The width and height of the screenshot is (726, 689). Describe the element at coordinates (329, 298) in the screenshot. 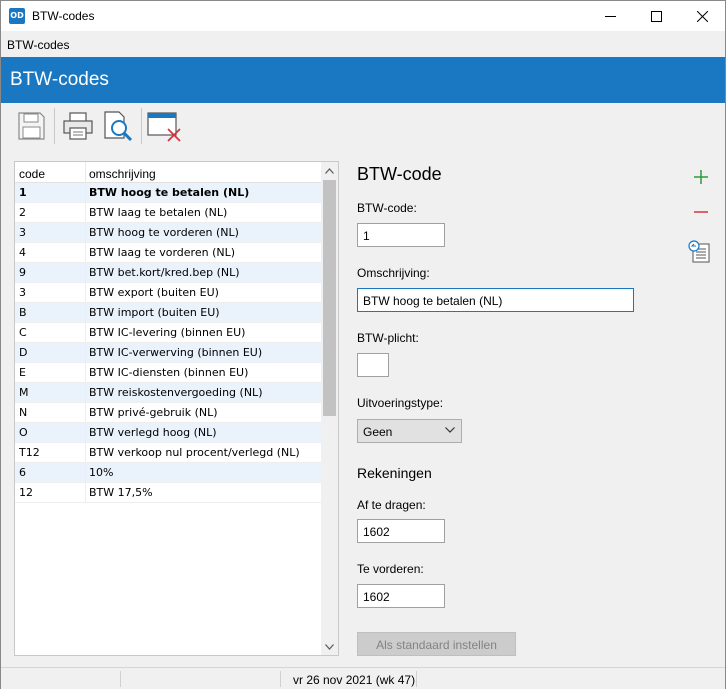

I see `scrollbar-thumb` at that location.